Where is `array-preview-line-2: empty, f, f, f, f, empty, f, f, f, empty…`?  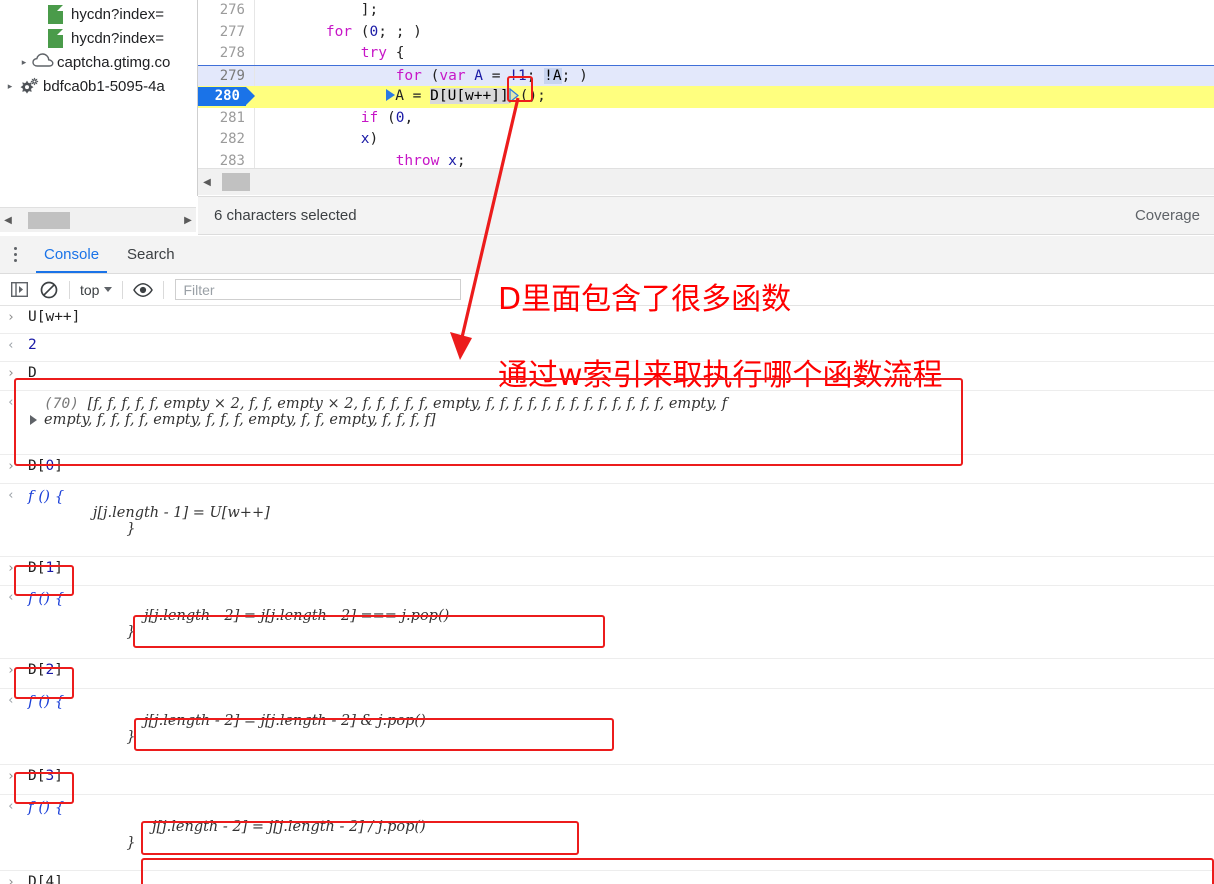 array-preview-line-2: empty, f, f, f, f, empty, f, f, f, empty… is located at coordinates (240, 420).